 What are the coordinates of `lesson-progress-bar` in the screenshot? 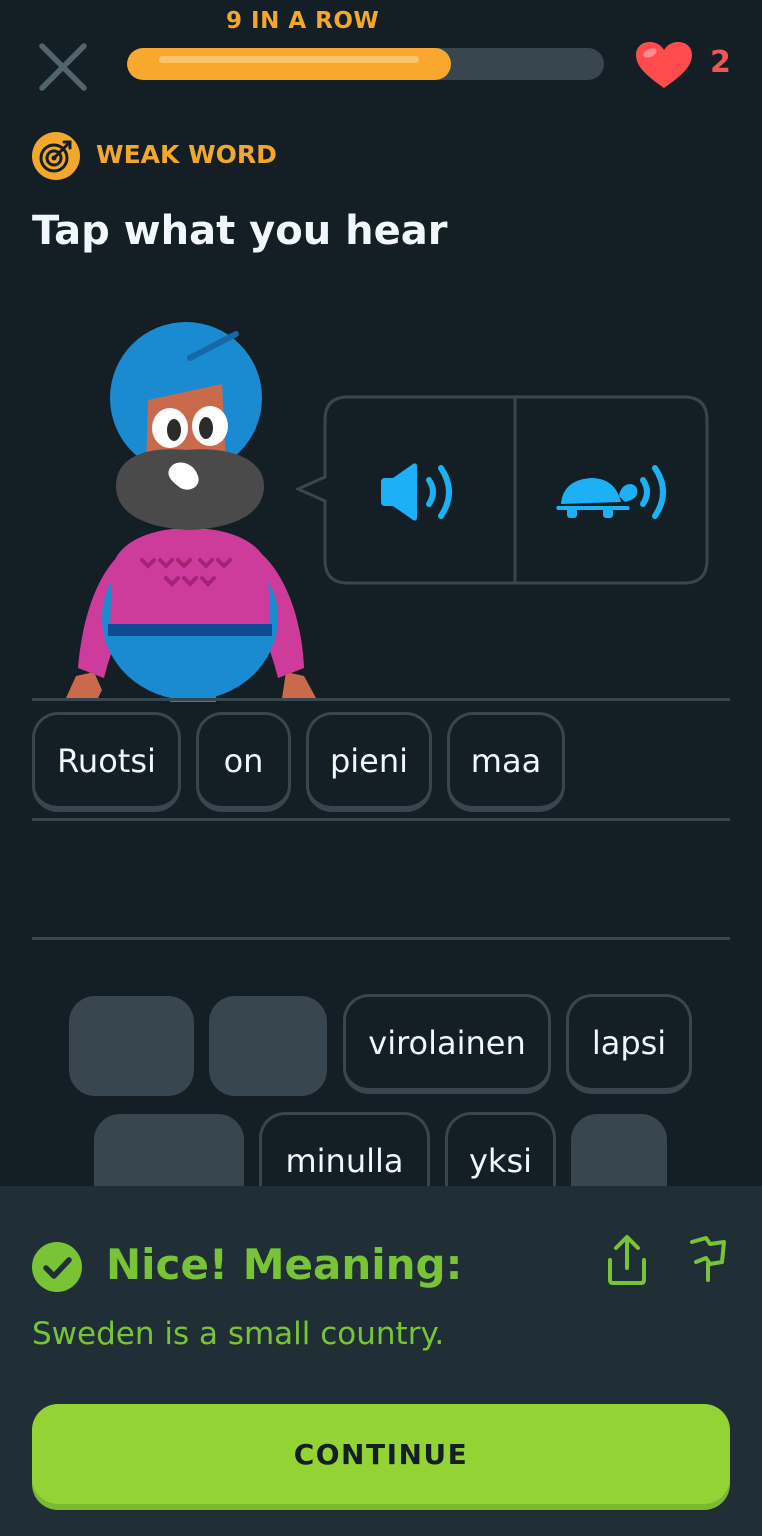 It's located at (365, 64).